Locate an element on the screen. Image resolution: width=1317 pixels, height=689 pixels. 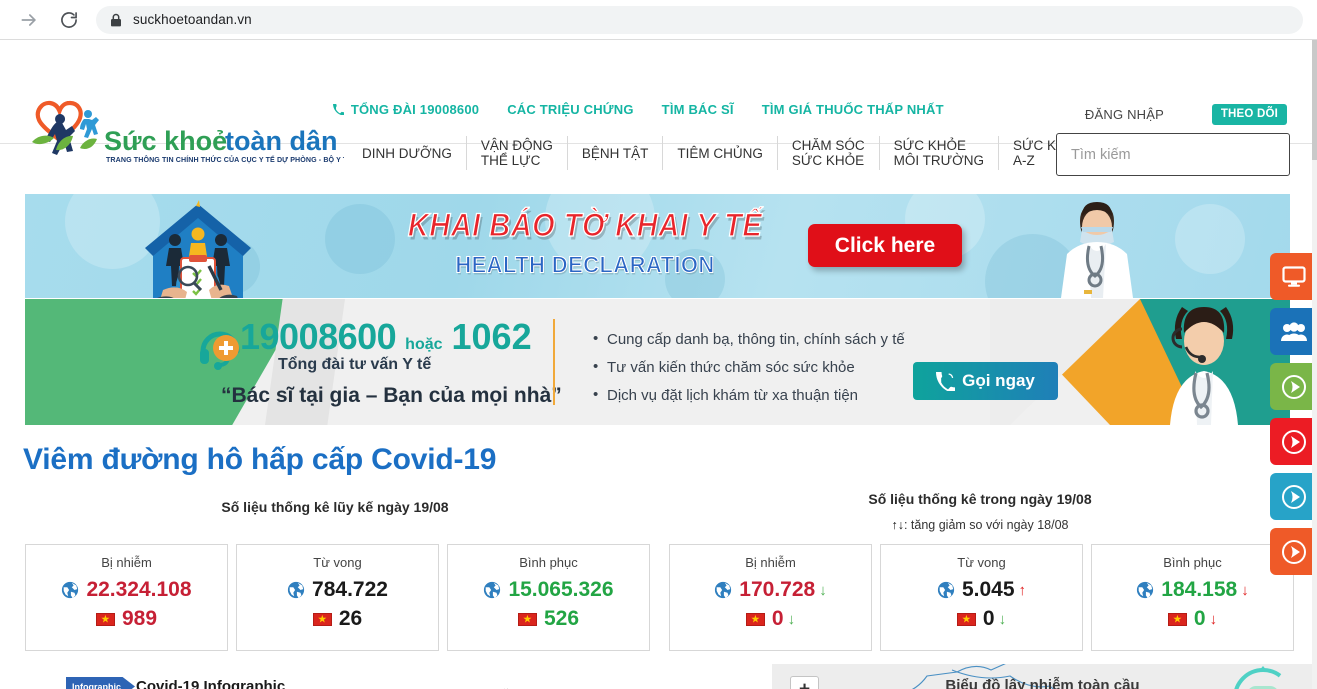
nav-item-van-dong-the-luc: VẬN ĐỘNG THỂ LỰC is located at coordinates (517, 153).